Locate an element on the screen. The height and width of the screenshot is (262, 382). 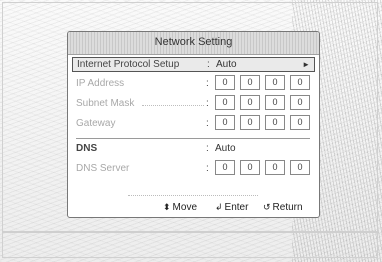
subnet-mask-label: Subnet Mask is located at coordinates (105, 103).